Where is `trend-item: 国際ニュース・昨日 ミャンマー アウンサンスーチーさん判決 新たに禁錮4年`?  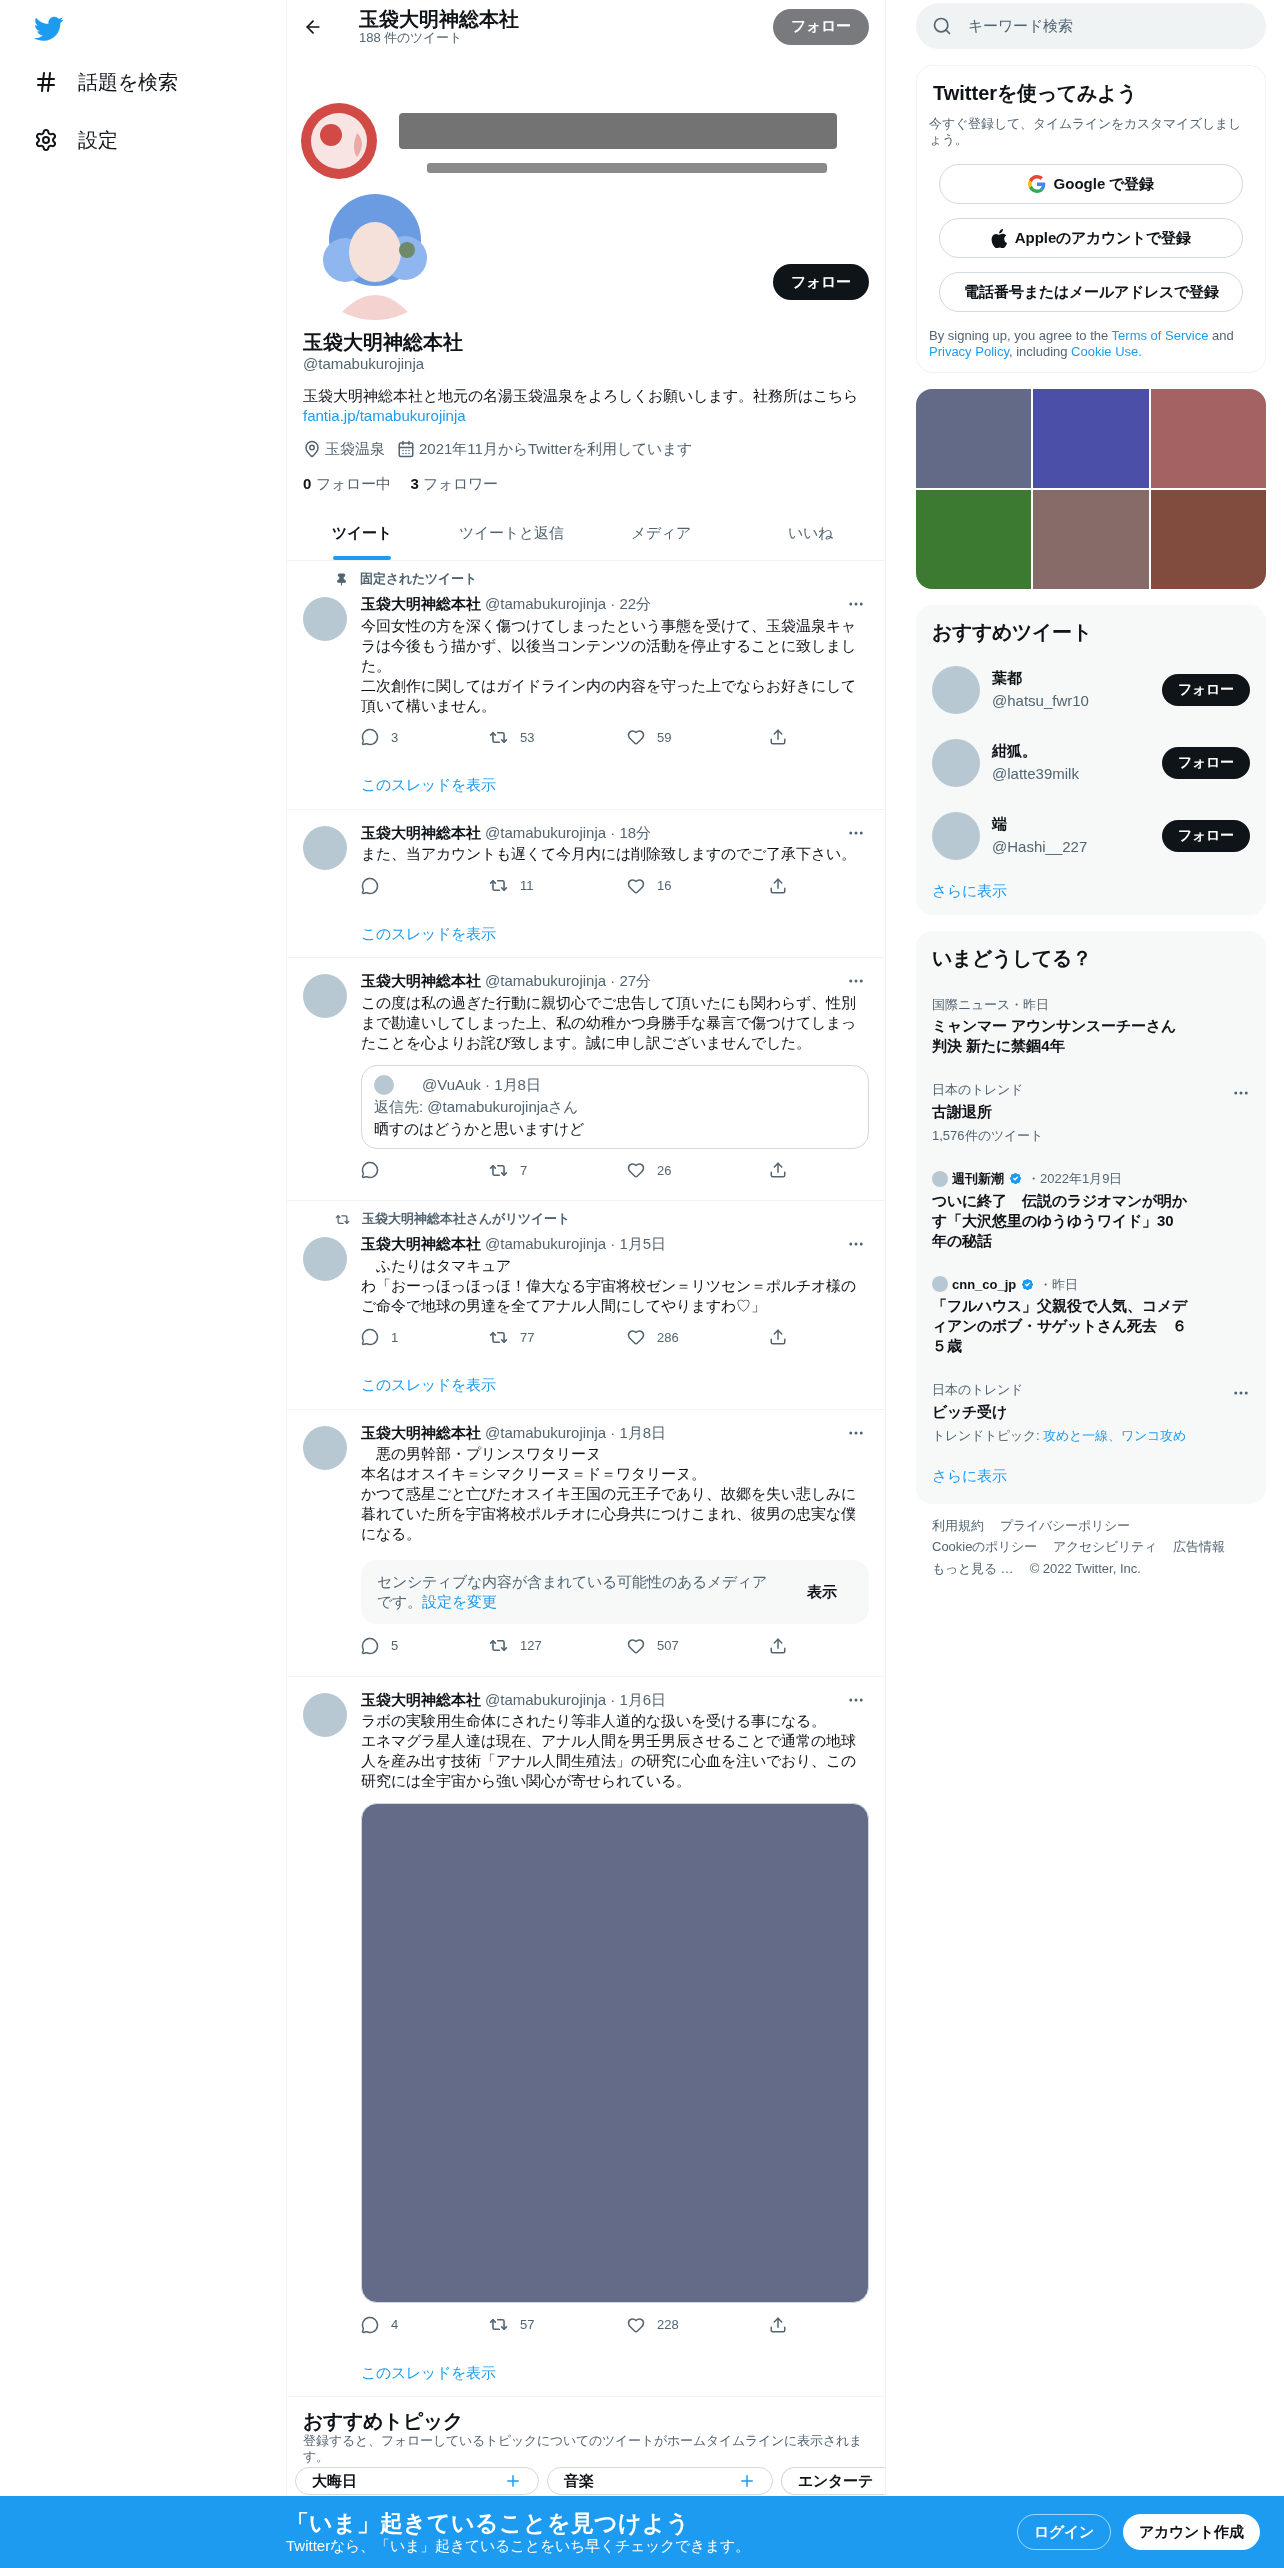 trend-item: 国際ニュース・昨日 ミャンマー アウンサンスーチーさん判決 新たに禁錮4年 is located at coordinates (1091, 1025).